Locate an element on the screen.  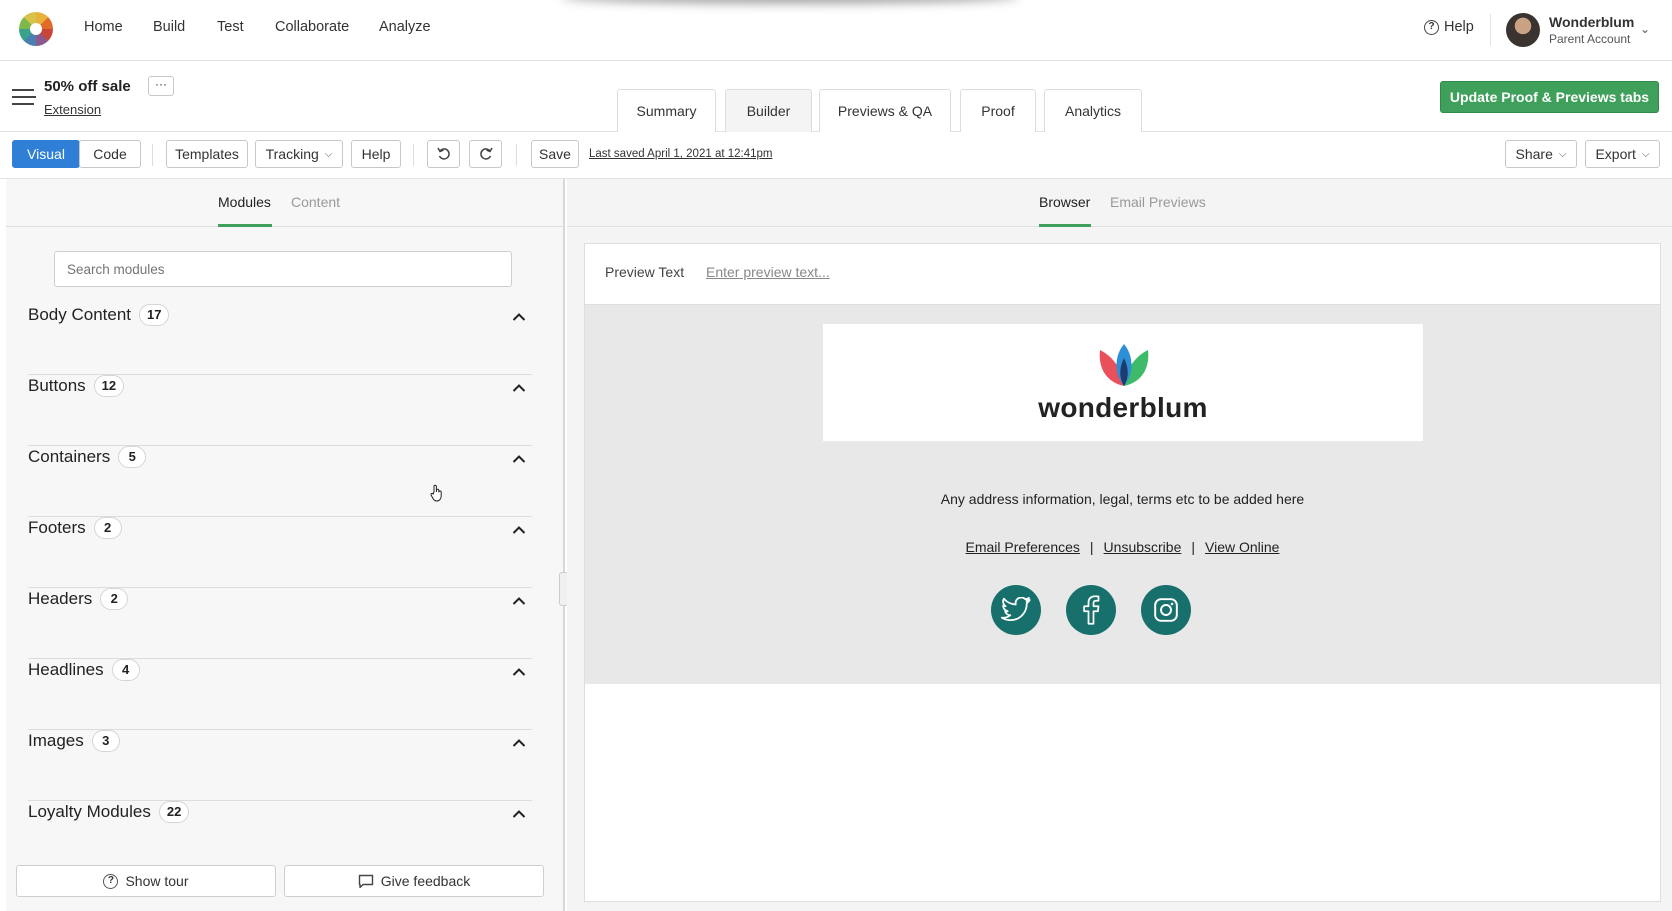
give-feedback-label: Give feedback is located at coordinates (425, 881).